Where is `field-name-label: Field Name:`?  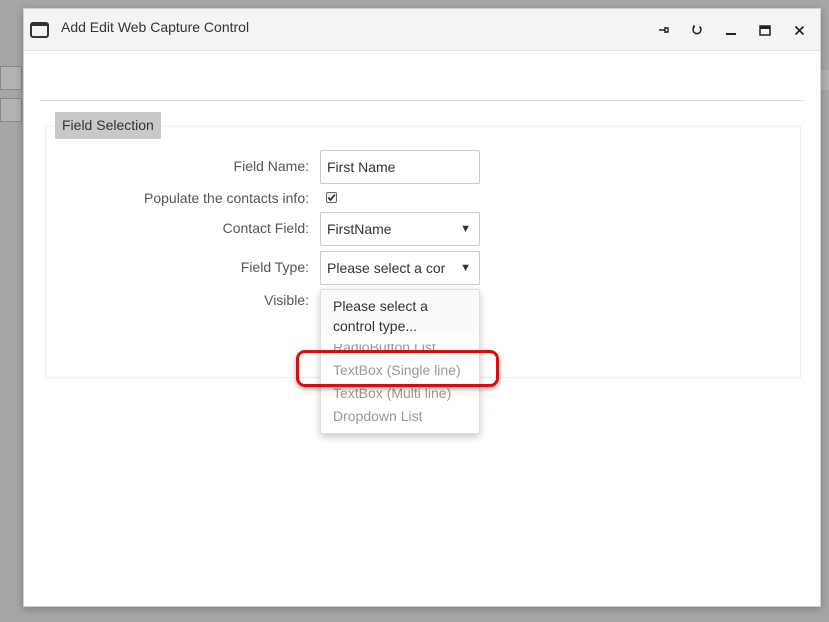
field-name-label: Field Name: is located at coordinates (271, 166).